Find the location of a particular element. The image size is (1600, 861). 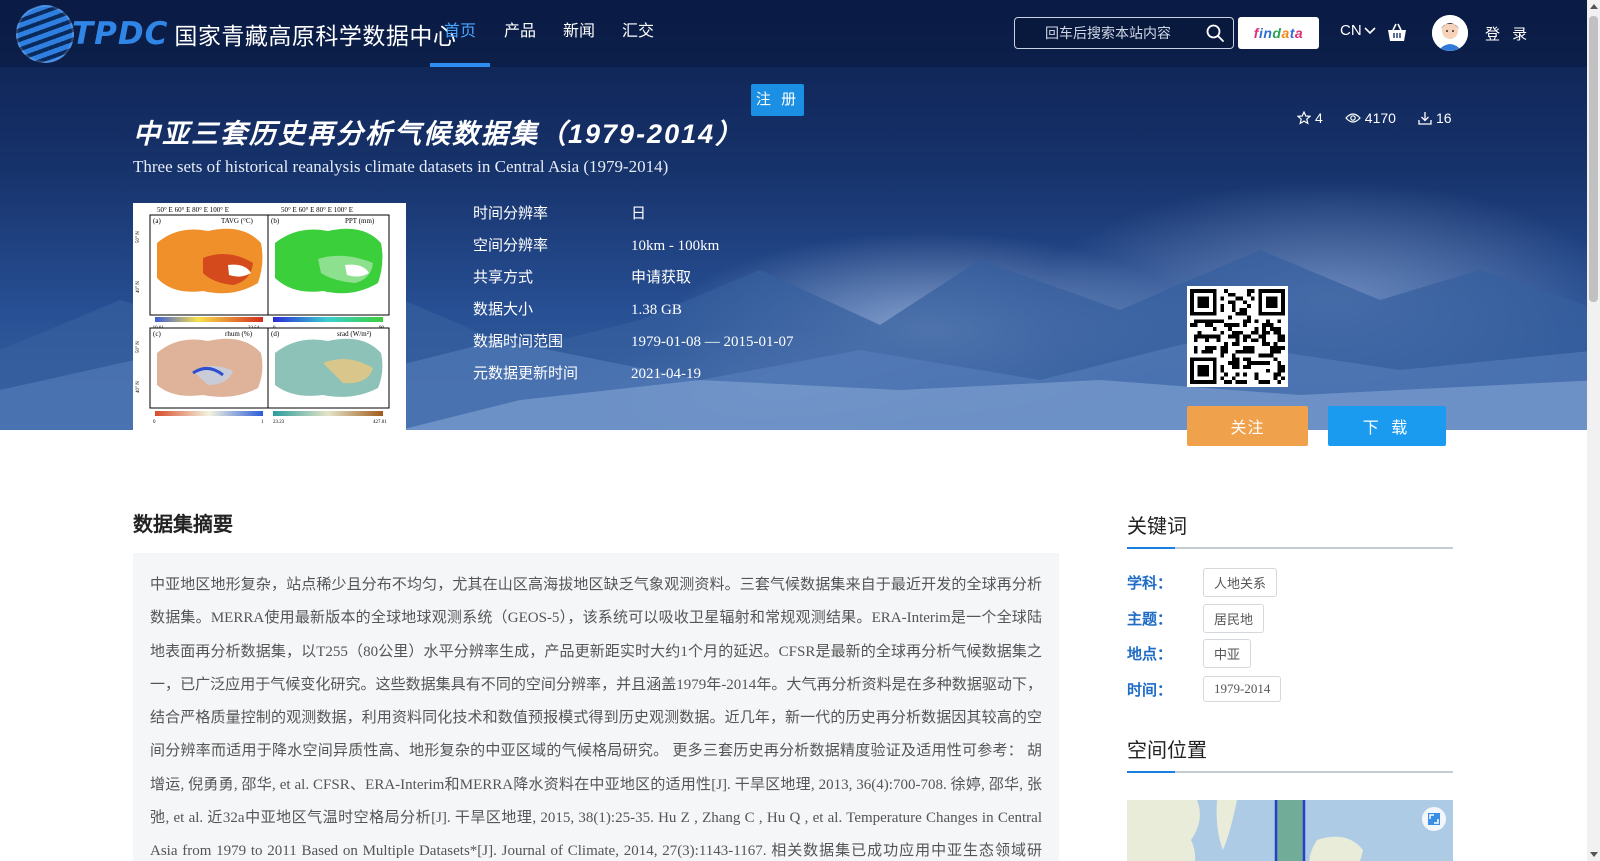

findata-in: in is located at coordinates (1265, 33).